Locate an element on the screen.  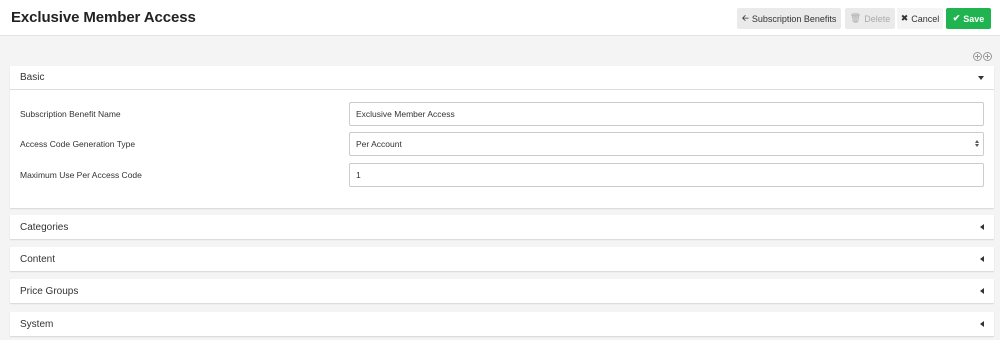
section-basic-header: Basic is located at coordinates (502, 78).